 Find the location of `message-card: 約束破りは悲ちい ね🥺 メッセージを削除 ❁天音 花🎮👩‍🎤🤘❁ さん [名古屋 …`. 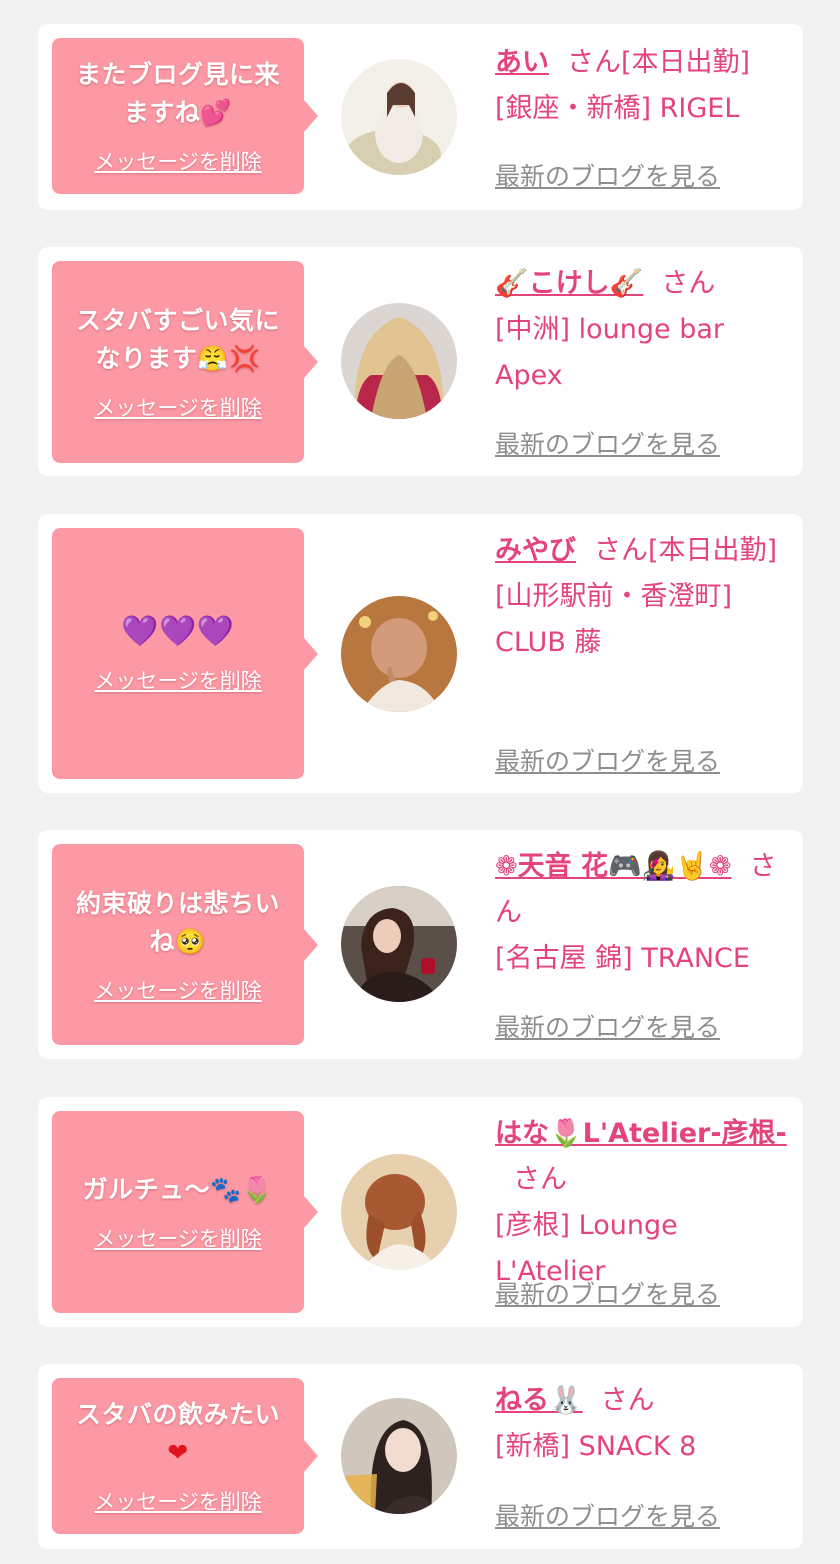

message-card: 約束破りは悲ちい ね🥺 メッセージを削除 ❁天音 花🎮👩‍🎤🤘❁ さん [名古屋 … is located at coordinates (420, 944).